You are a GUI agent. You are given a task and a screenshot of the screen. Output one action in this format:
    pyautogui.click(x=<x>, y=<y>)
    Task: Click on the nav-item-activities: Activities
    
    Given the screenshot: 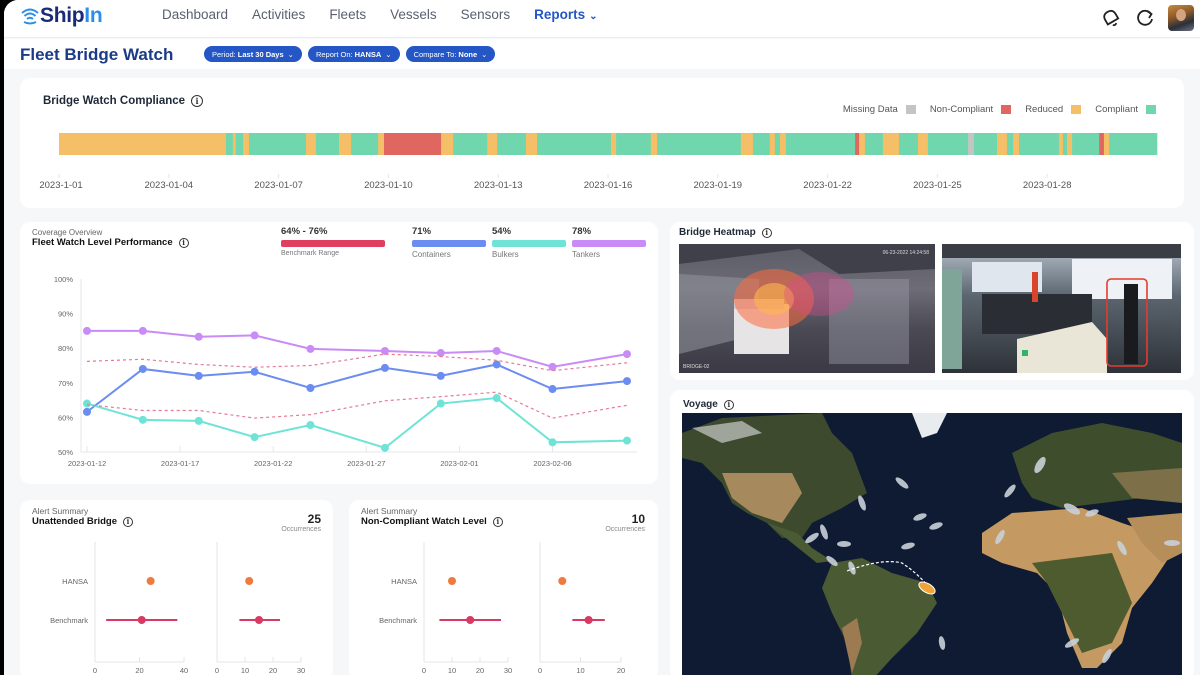 What is the action you would take?
    pyautogui.click(x=278, y=14)
    